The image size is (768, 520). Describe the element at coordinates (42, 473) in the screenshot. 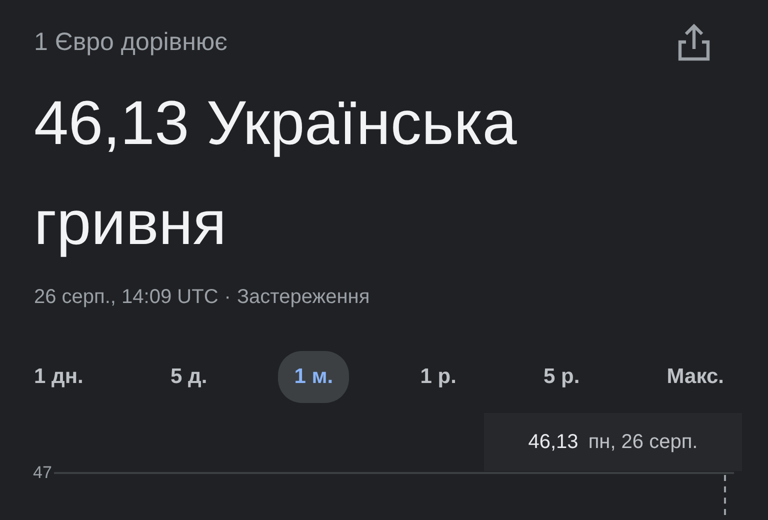

I see `axis-label: 47` at that location.